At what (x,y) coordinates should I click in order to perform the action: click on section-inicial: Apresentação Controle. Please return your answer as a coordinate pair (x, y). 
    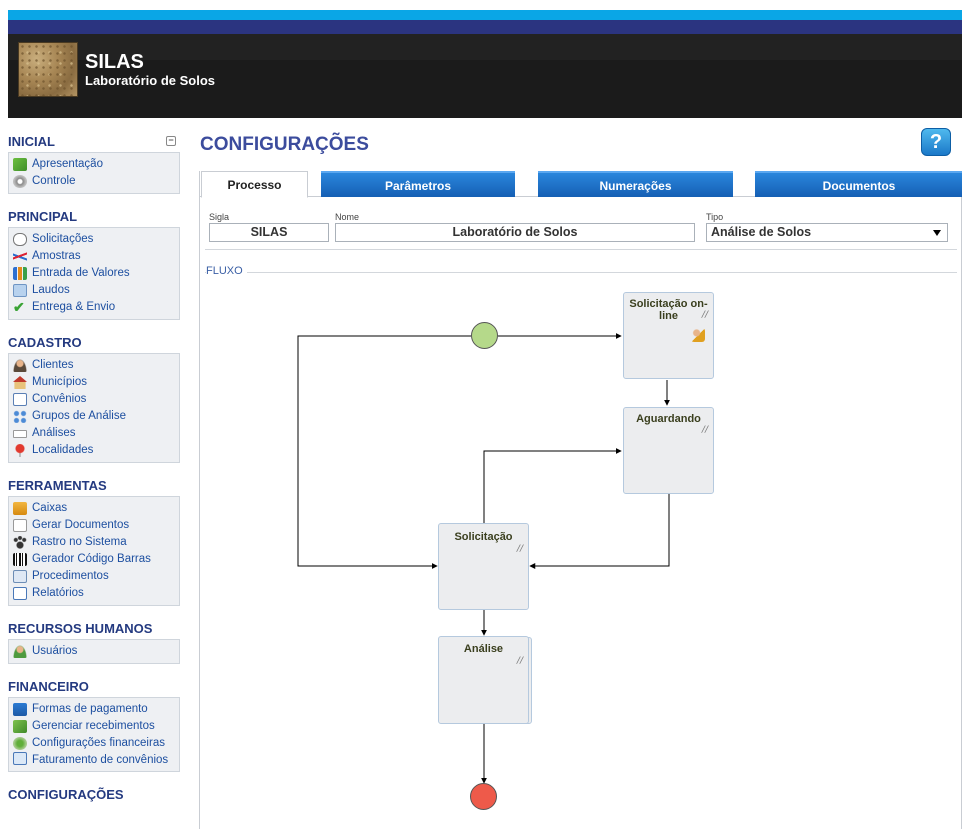
    Looking at the image, I should click on (94, 173).